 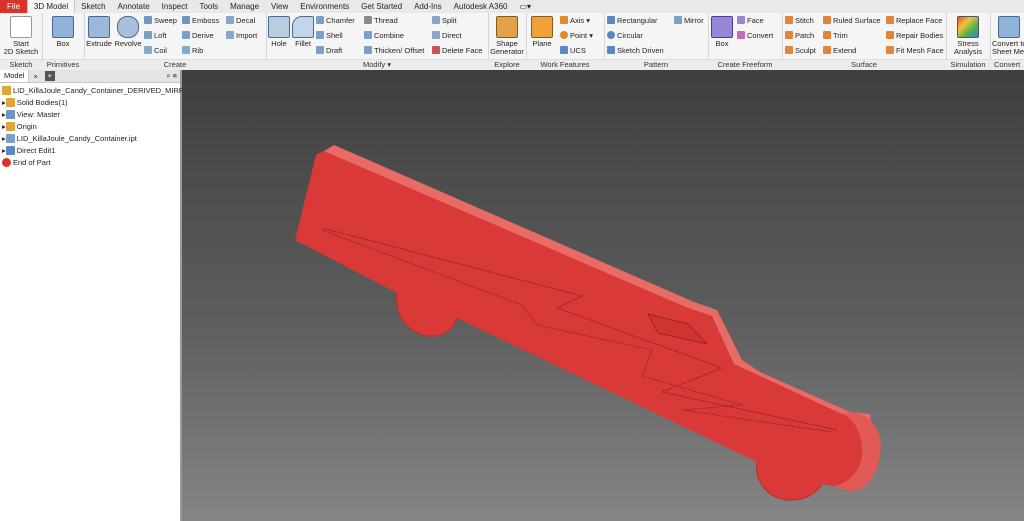 I want to click on panel-create-freeform: Box Face Convert Create Freeform, so click(x=745, y=41).